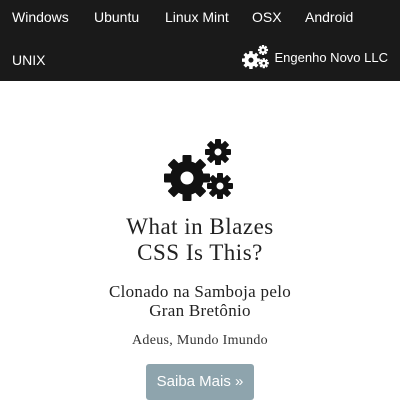  I want to click on page-title: What in Blazes CSS Is This?, so click(200, 240).